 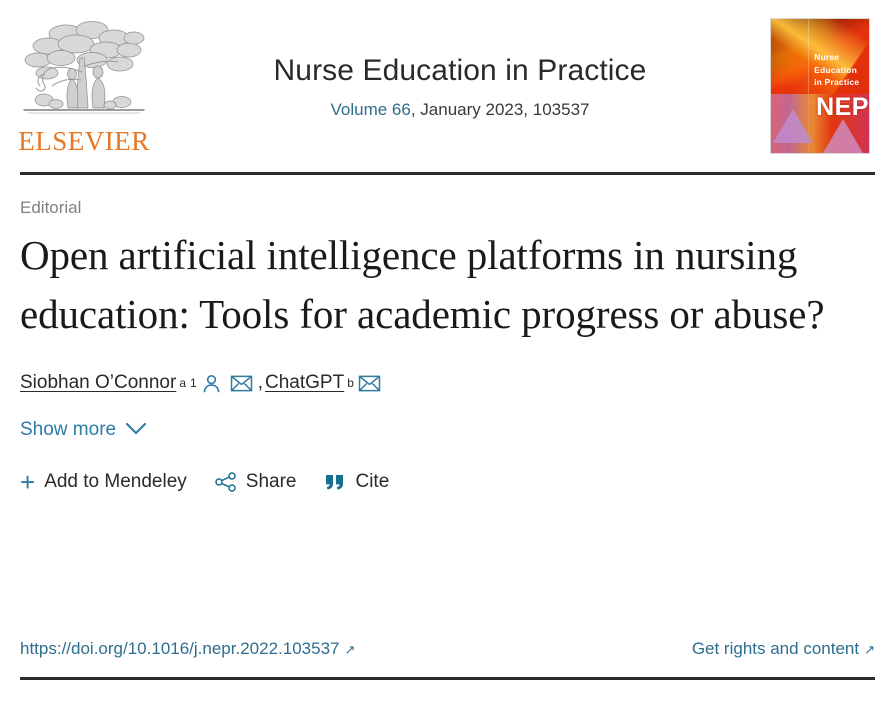 I want to click on journal-issue-meta: Volume 66, January 2023, 103537, so click(x=460, y=110).